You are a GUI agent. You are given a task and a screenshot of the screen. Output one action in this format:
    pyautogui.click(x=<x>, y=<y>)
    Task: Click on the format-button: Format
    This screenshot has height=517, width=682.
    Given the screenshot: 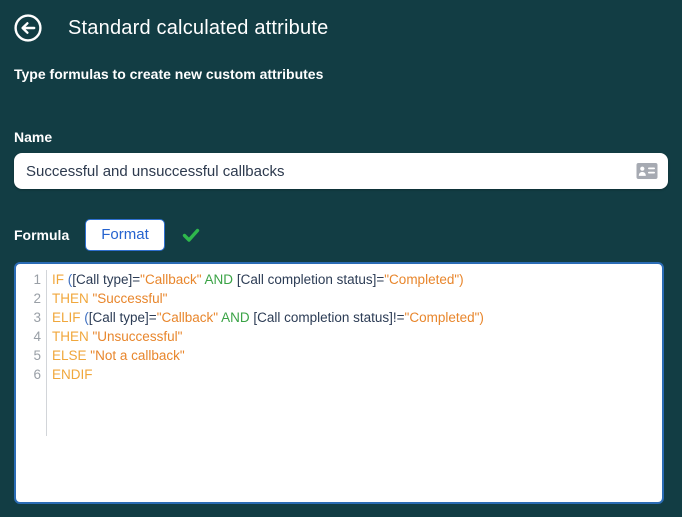 What is the action you would take?
    pyautogui.click(x=125, y=235)
    